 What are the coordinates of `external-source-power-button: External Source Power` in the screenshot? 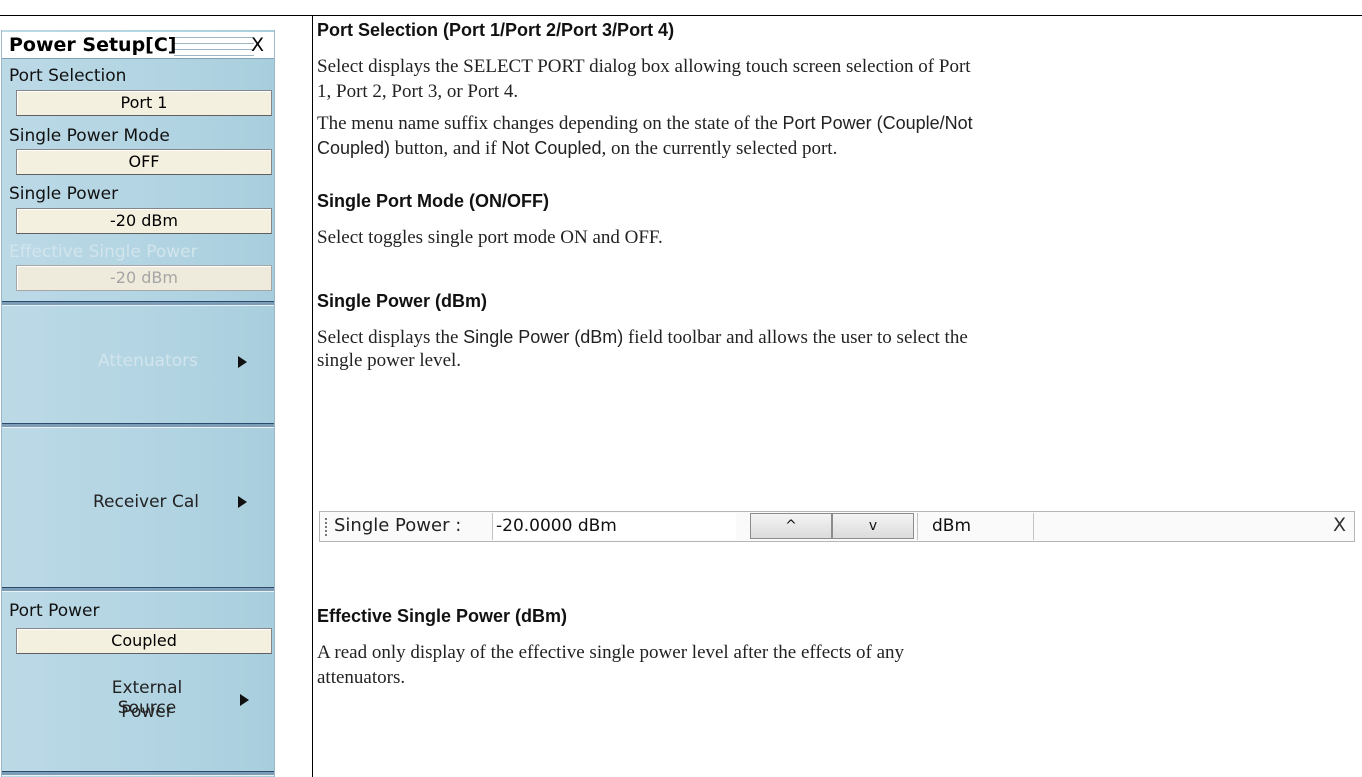 It's located at (138, 716).